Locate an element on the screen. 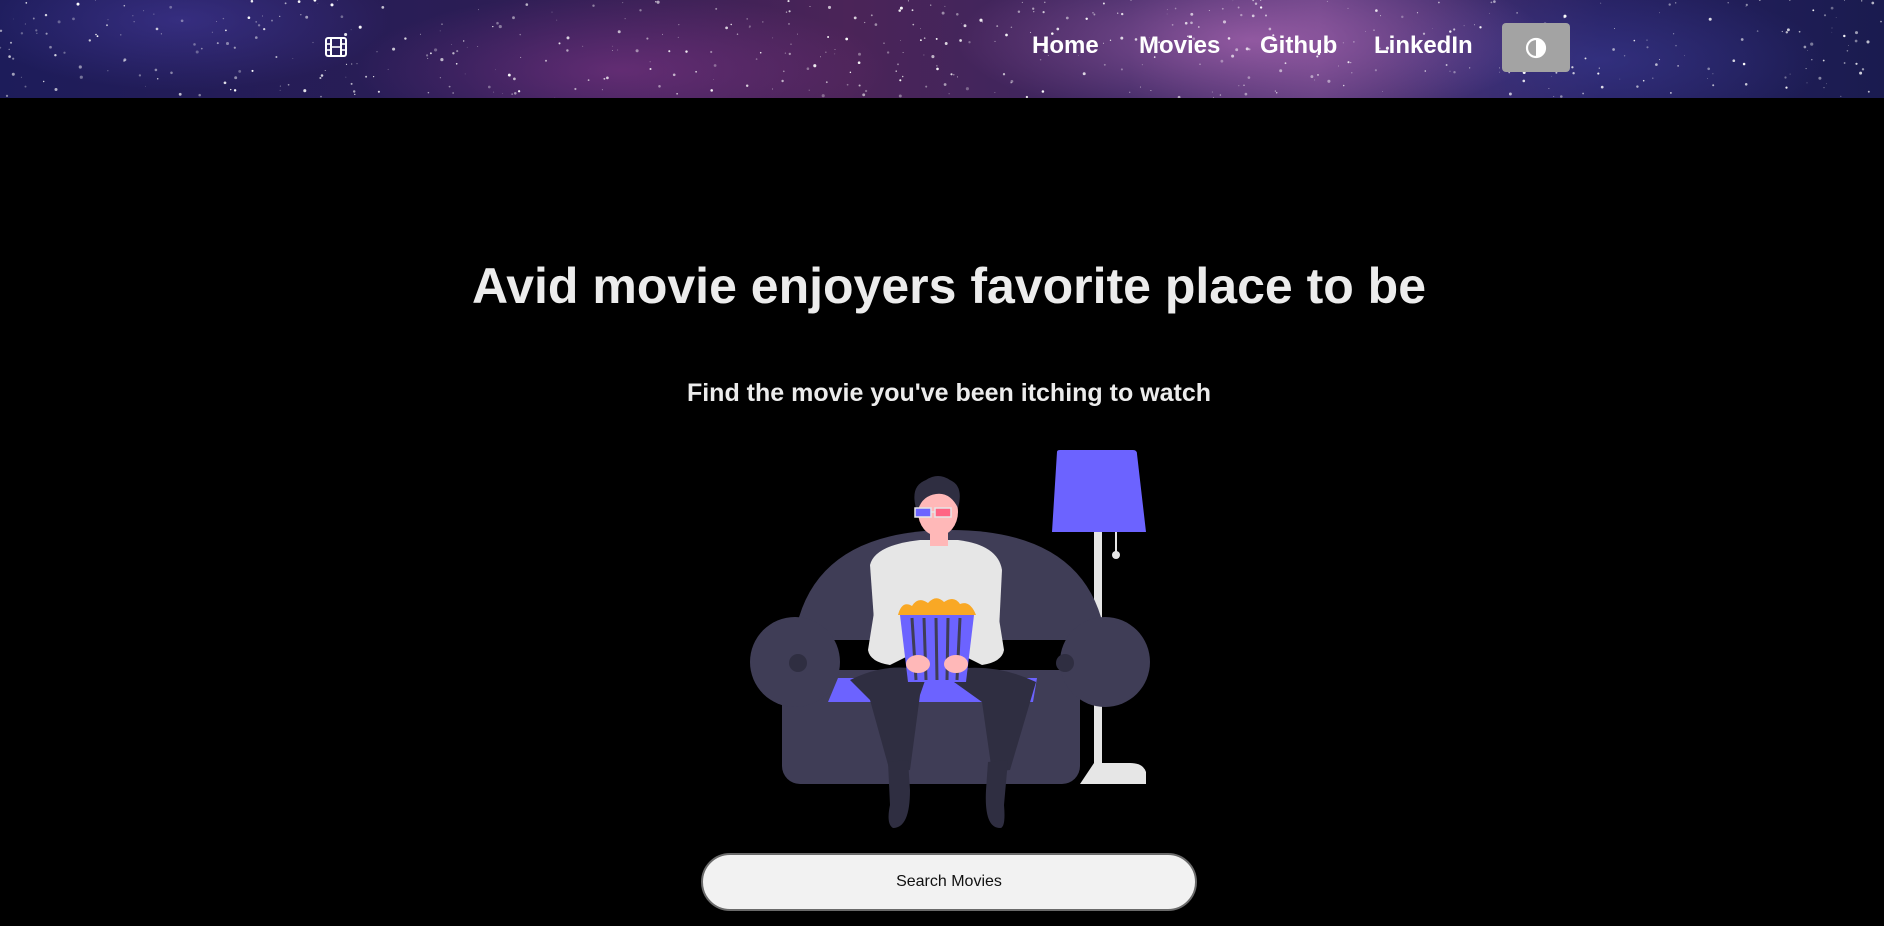 This screenshot has height=926, width=1884. navbar: Home Movies Github LinkedIn is located at coordinates (942, 49).